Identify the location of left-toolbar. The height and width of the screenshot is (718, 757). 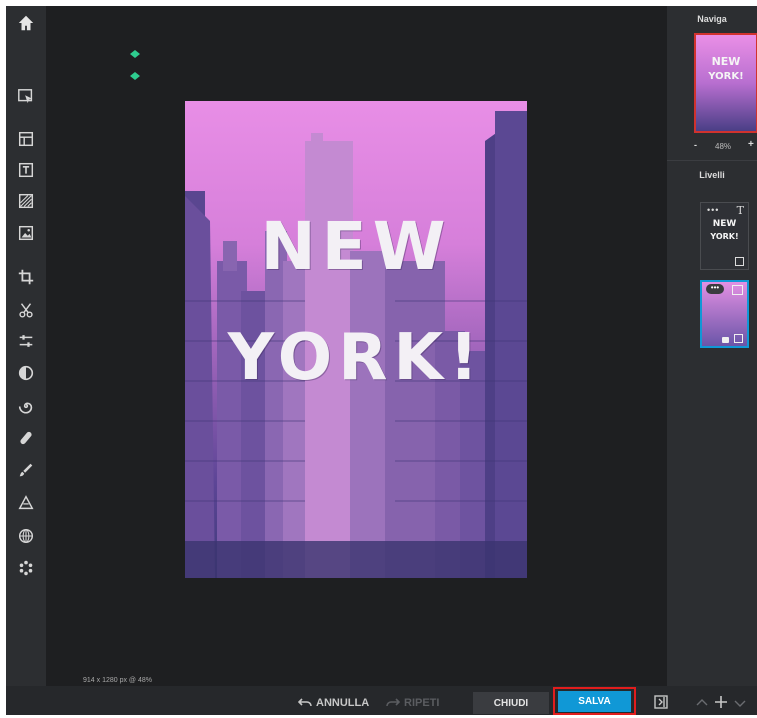
(26, 360).